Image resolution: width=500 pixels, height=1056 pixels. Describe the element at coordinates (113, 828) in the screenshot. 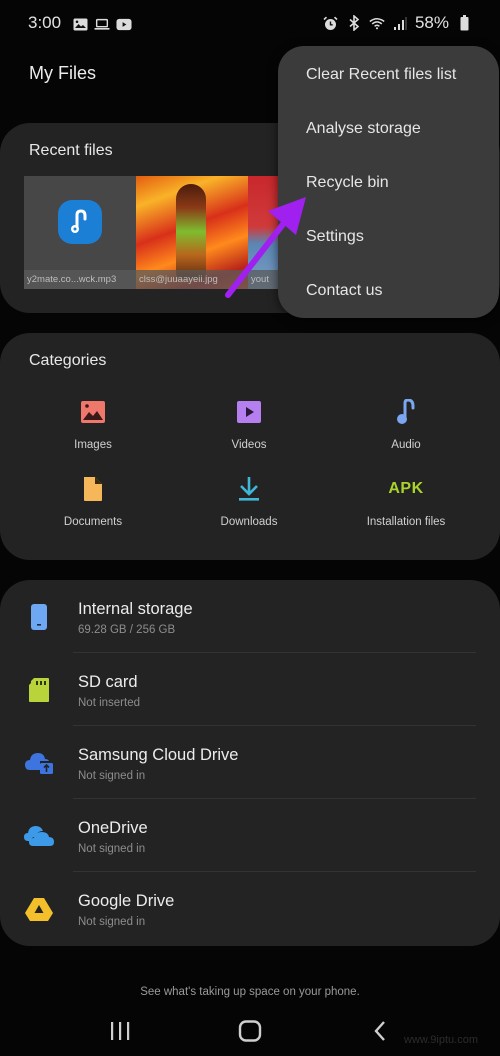

I see `storage-name: OneDrive` at that location.